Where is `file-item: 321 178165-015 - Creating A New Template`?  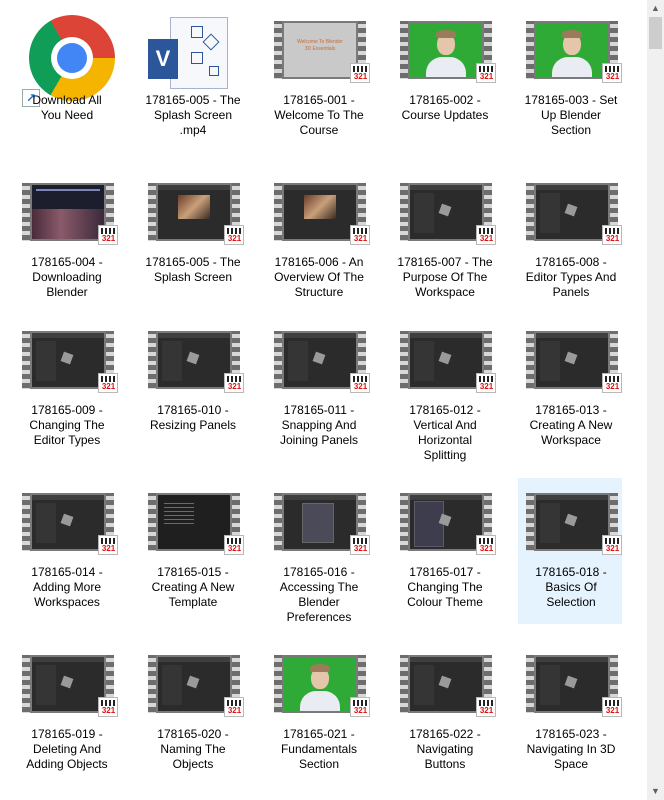
file-item: 321 178165-015 - Creating A New Template is located at coordinates (192, 551).